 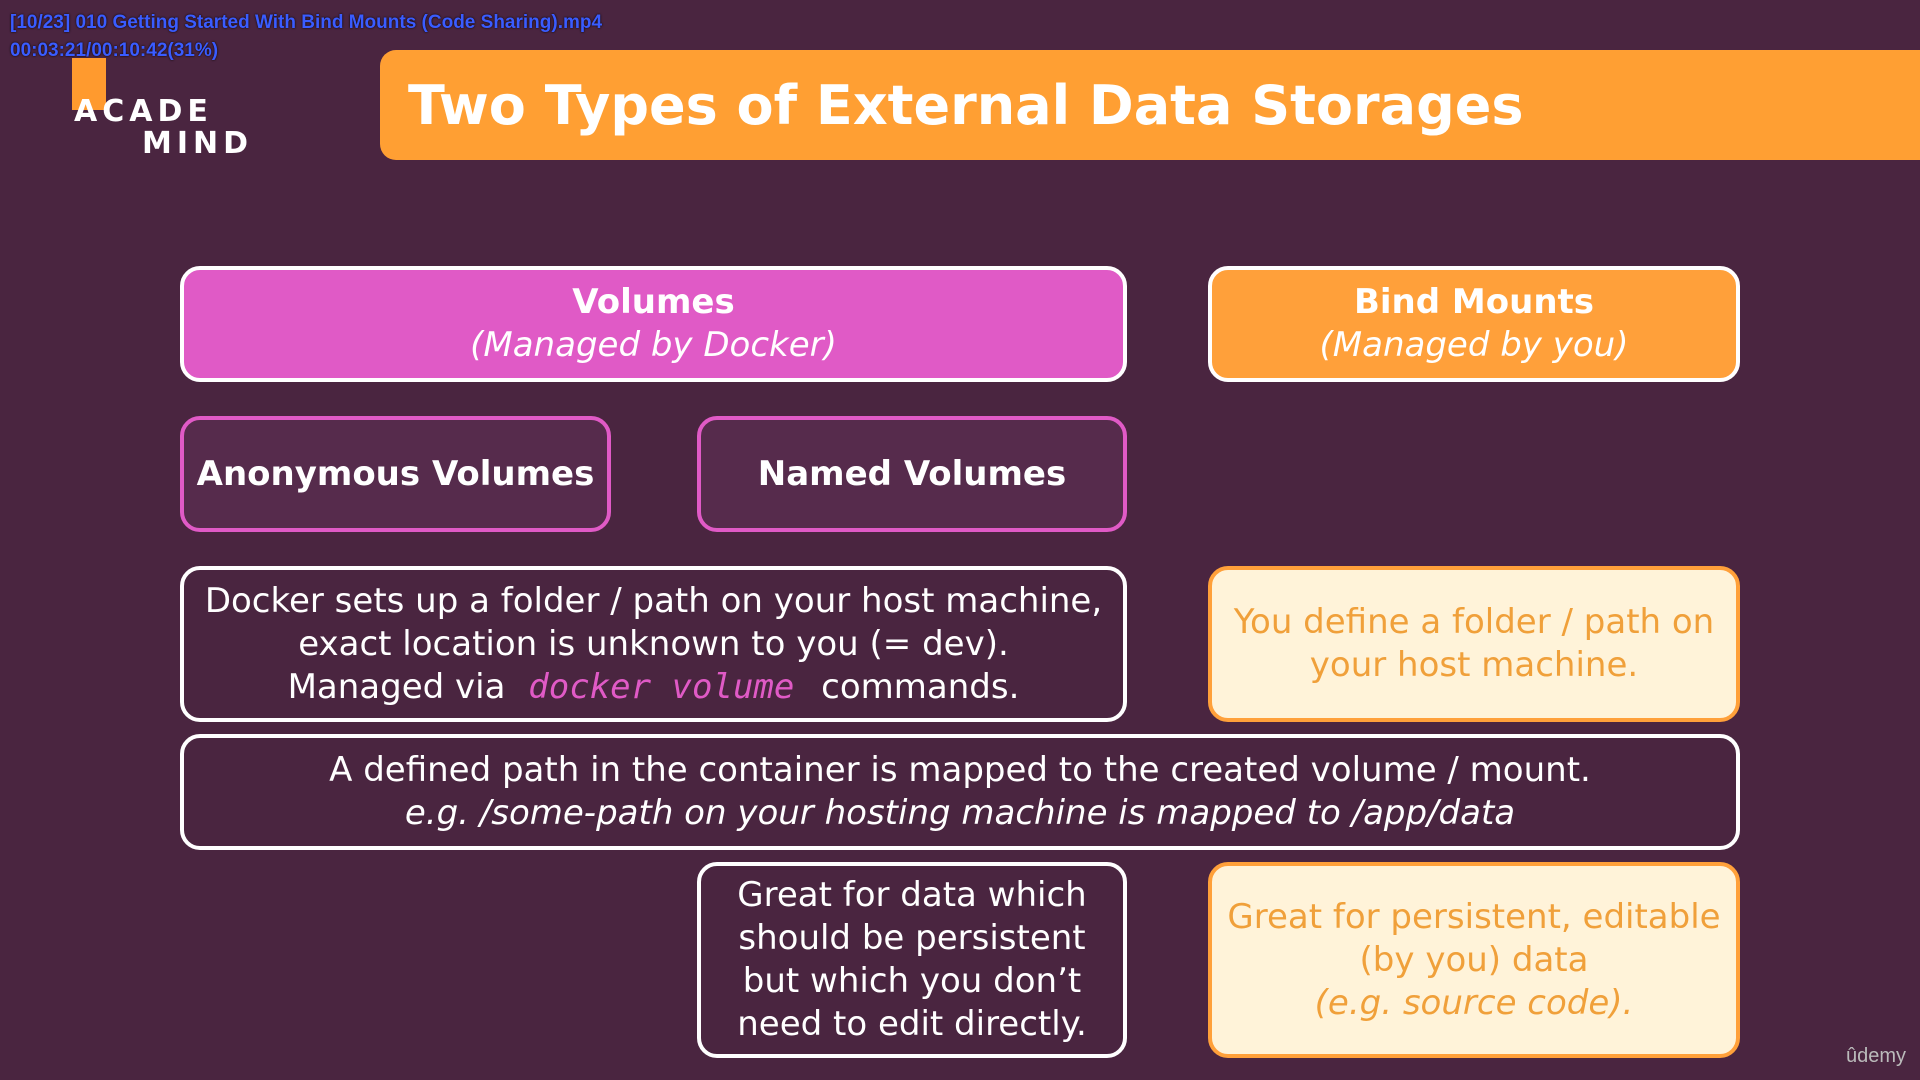 What do you see at coordinates (198, 143) in the screenshot?
I see `logo-line2: MIND` at bounding box center [198, 143].